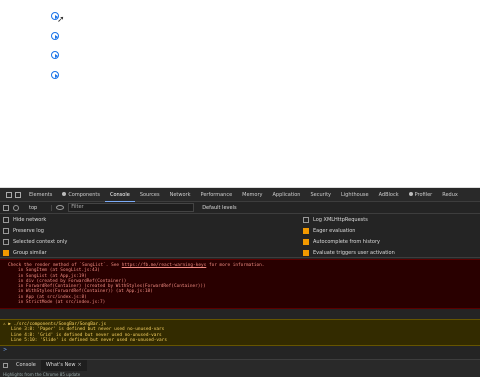  Describe the element at coordinates (9, 194) in the screenshot. I see `inspect-element-icon` at that location.